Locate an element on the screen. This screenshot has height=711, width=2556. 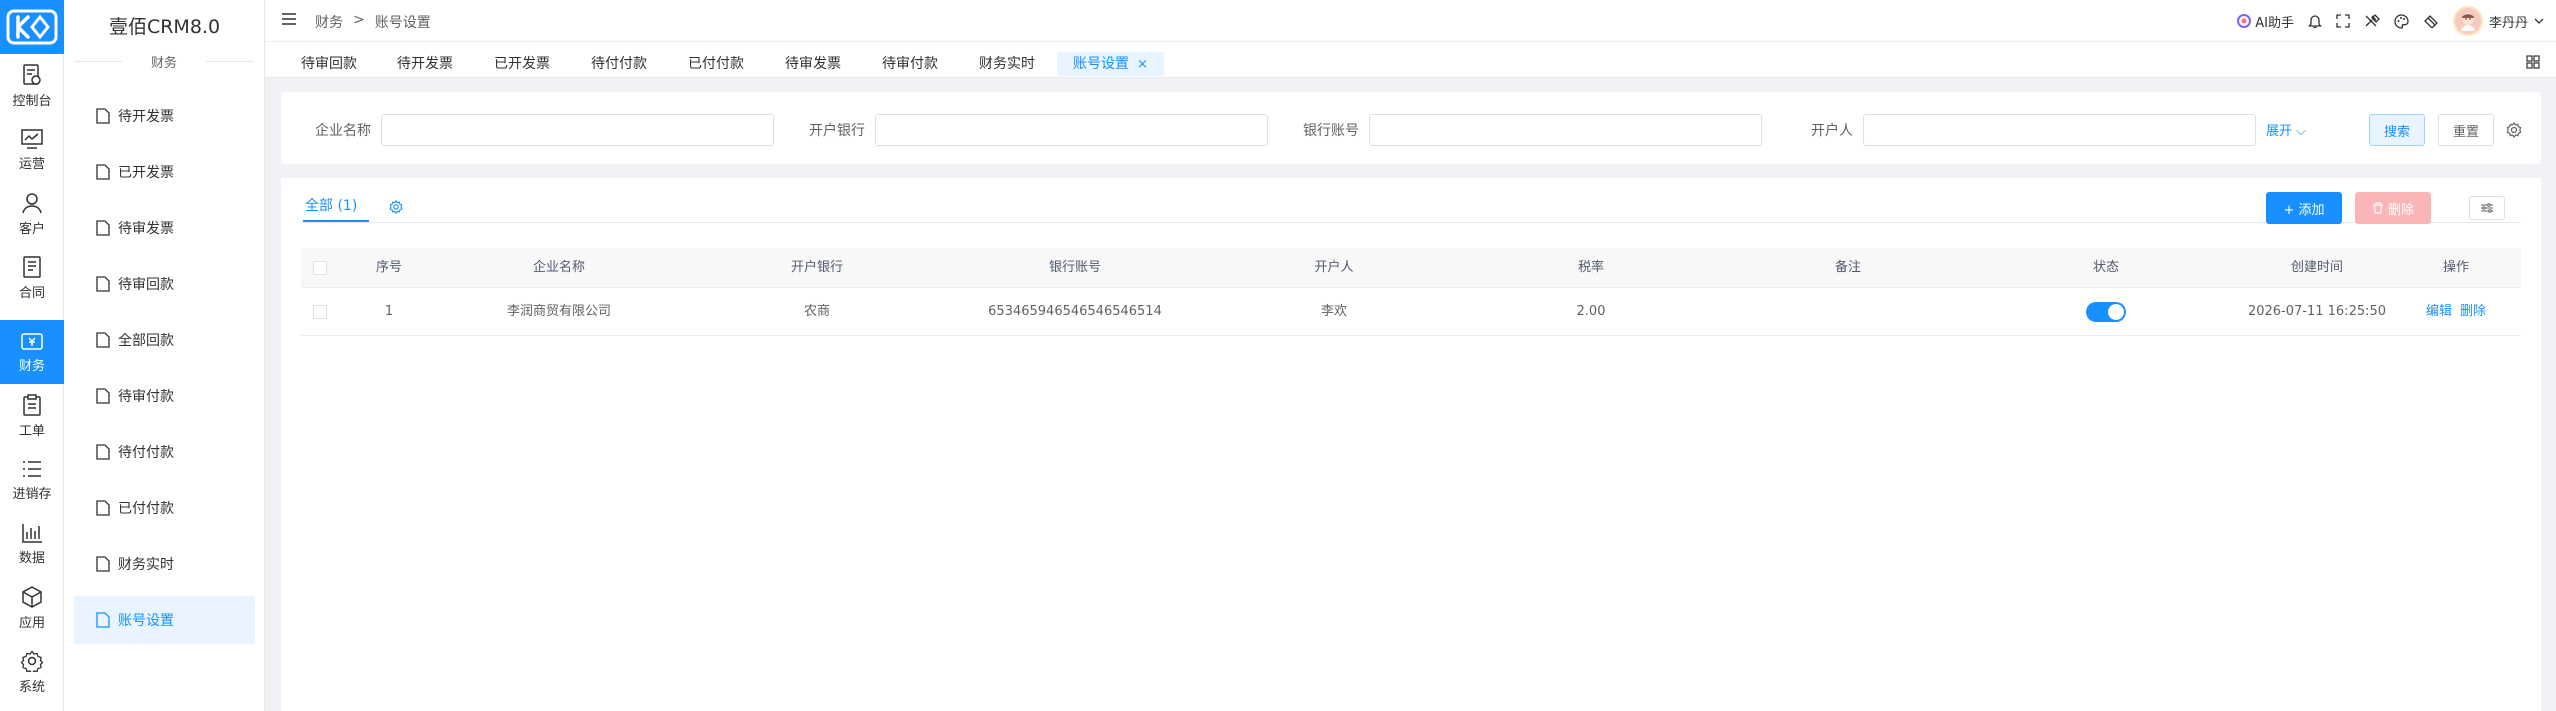
tools-icon is located at coordinates (2372, 21).